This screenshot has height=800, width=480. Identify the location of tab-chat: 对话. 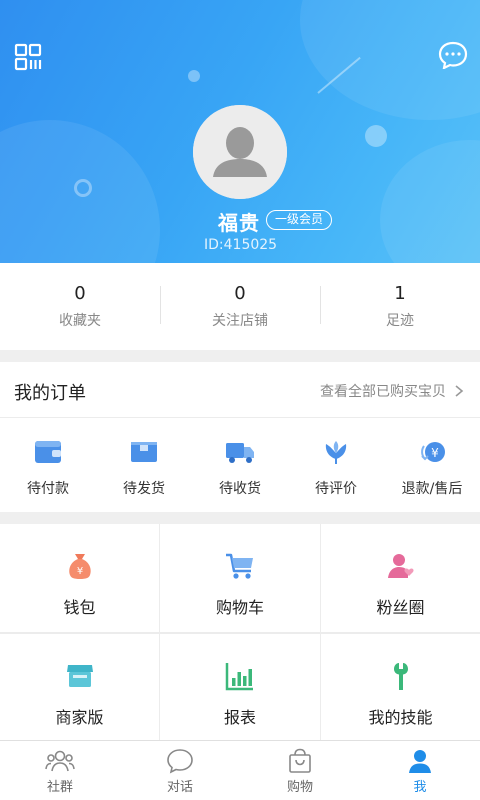
(180, 770).